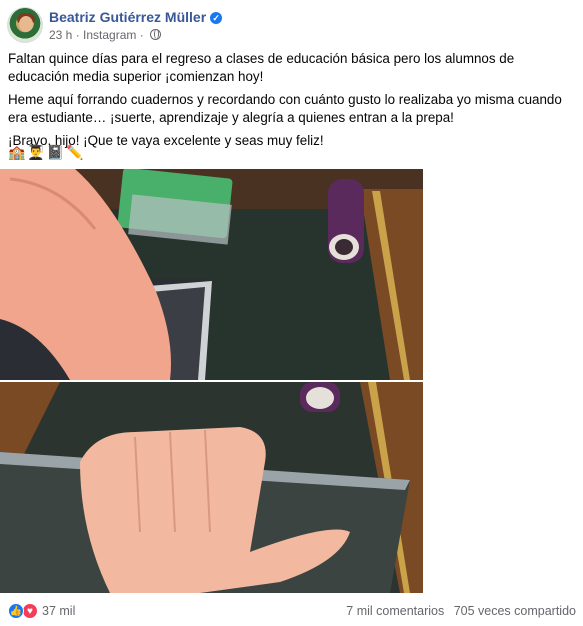 Image resolution: width=583 pixels, height=626 pixels. I want to click on verified-icon: ✓, so click(216, 18).